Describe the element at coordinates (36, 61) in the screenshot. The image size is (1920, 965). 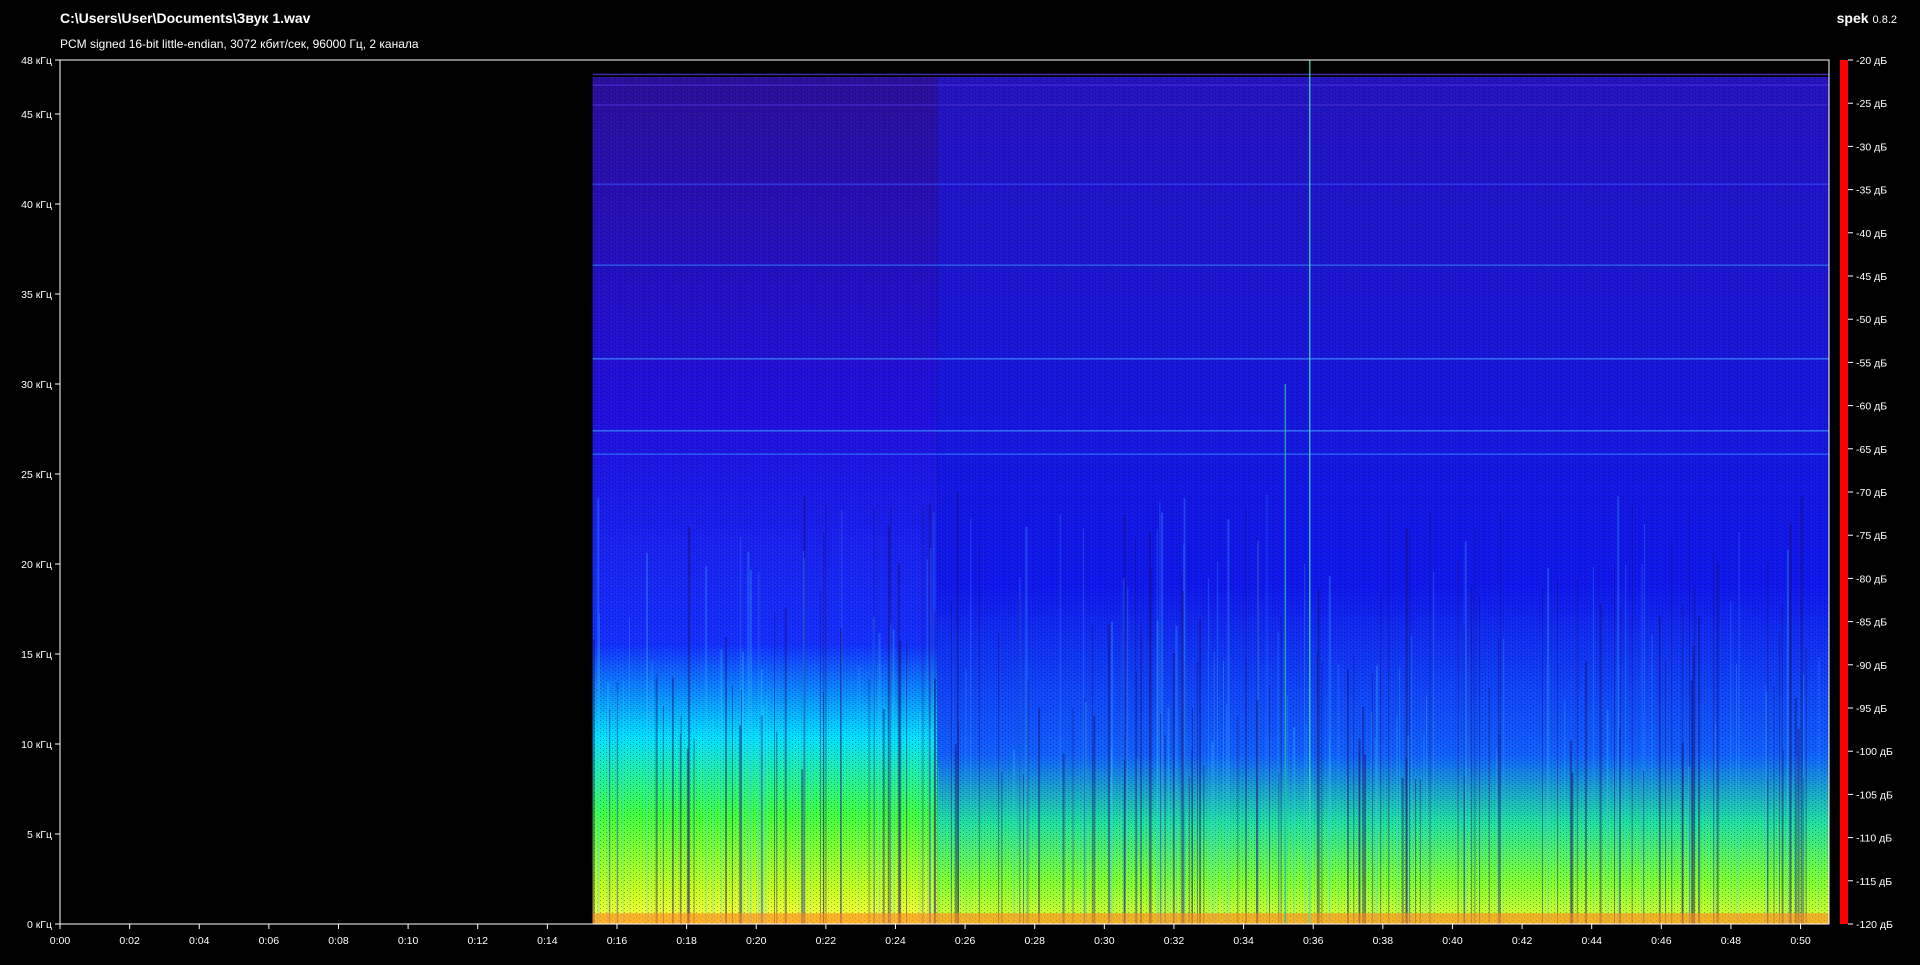
I see `y-tick-label: 48 кГц` at that location.